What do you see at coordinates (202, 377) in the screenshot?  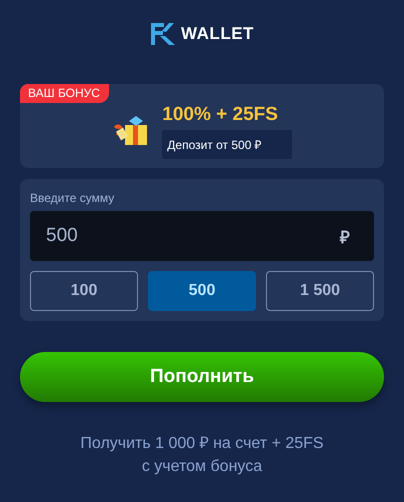 I see `deposit-button: Пополнить` at bounding box center [202, 377].